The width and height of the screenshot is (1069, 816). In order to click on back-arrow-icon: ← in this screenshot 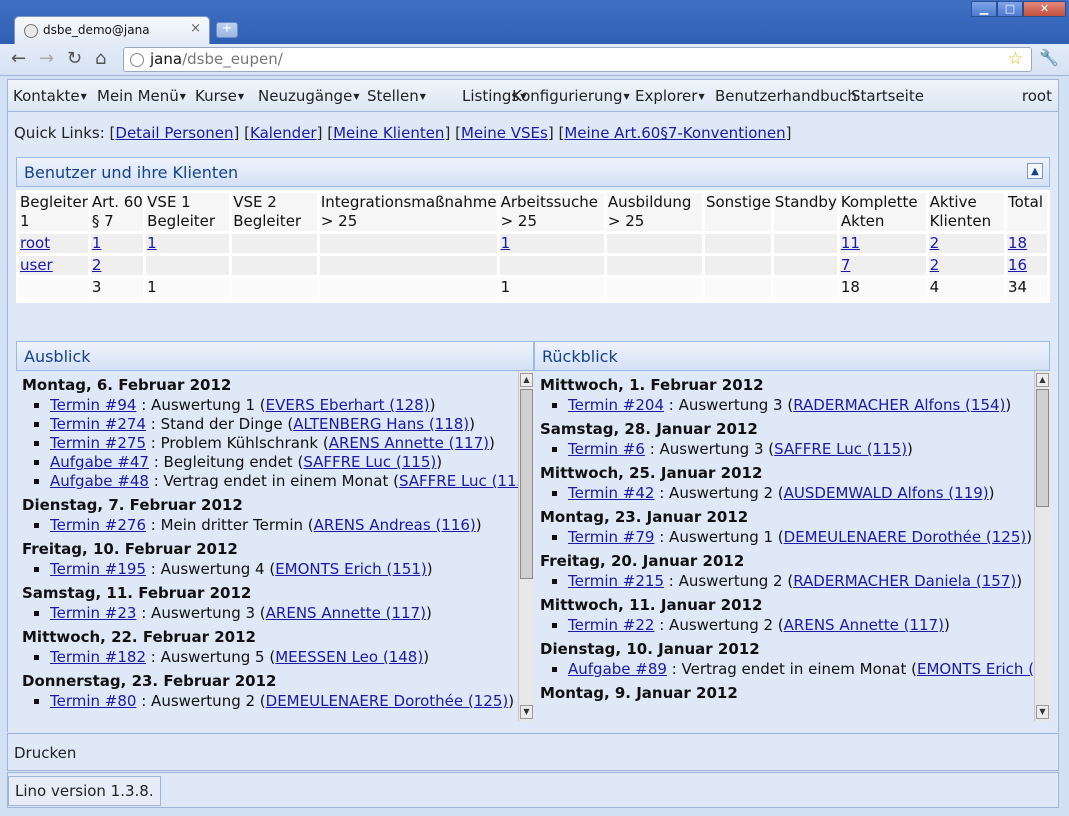, I will do `click(18, 58)`.